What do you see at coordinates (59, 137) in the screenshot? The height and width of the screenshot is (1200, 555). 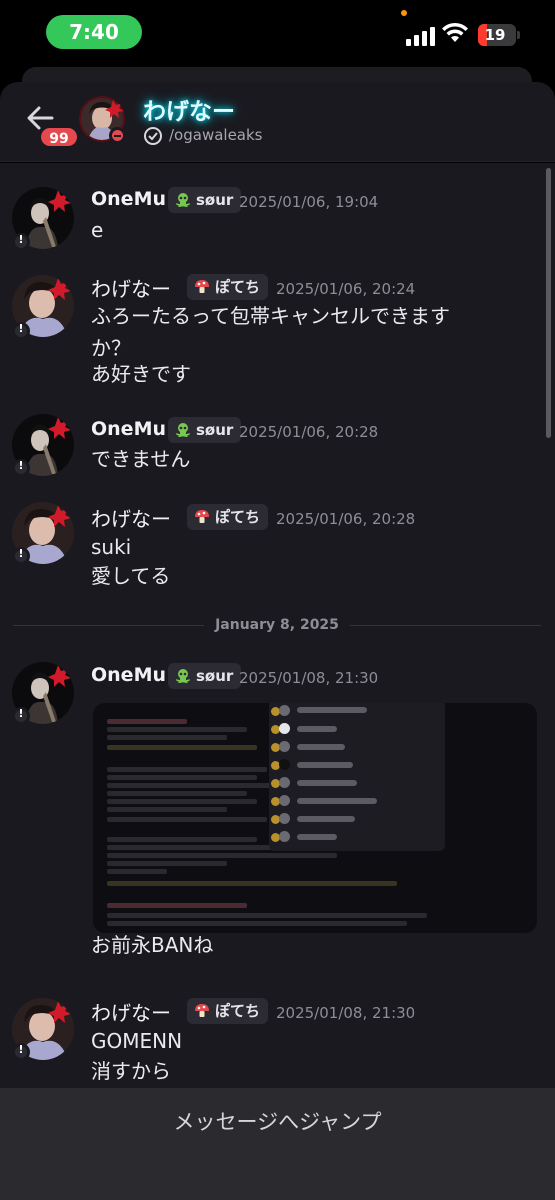 I see `unread-badge: 99` at bounding box center [59, 137].